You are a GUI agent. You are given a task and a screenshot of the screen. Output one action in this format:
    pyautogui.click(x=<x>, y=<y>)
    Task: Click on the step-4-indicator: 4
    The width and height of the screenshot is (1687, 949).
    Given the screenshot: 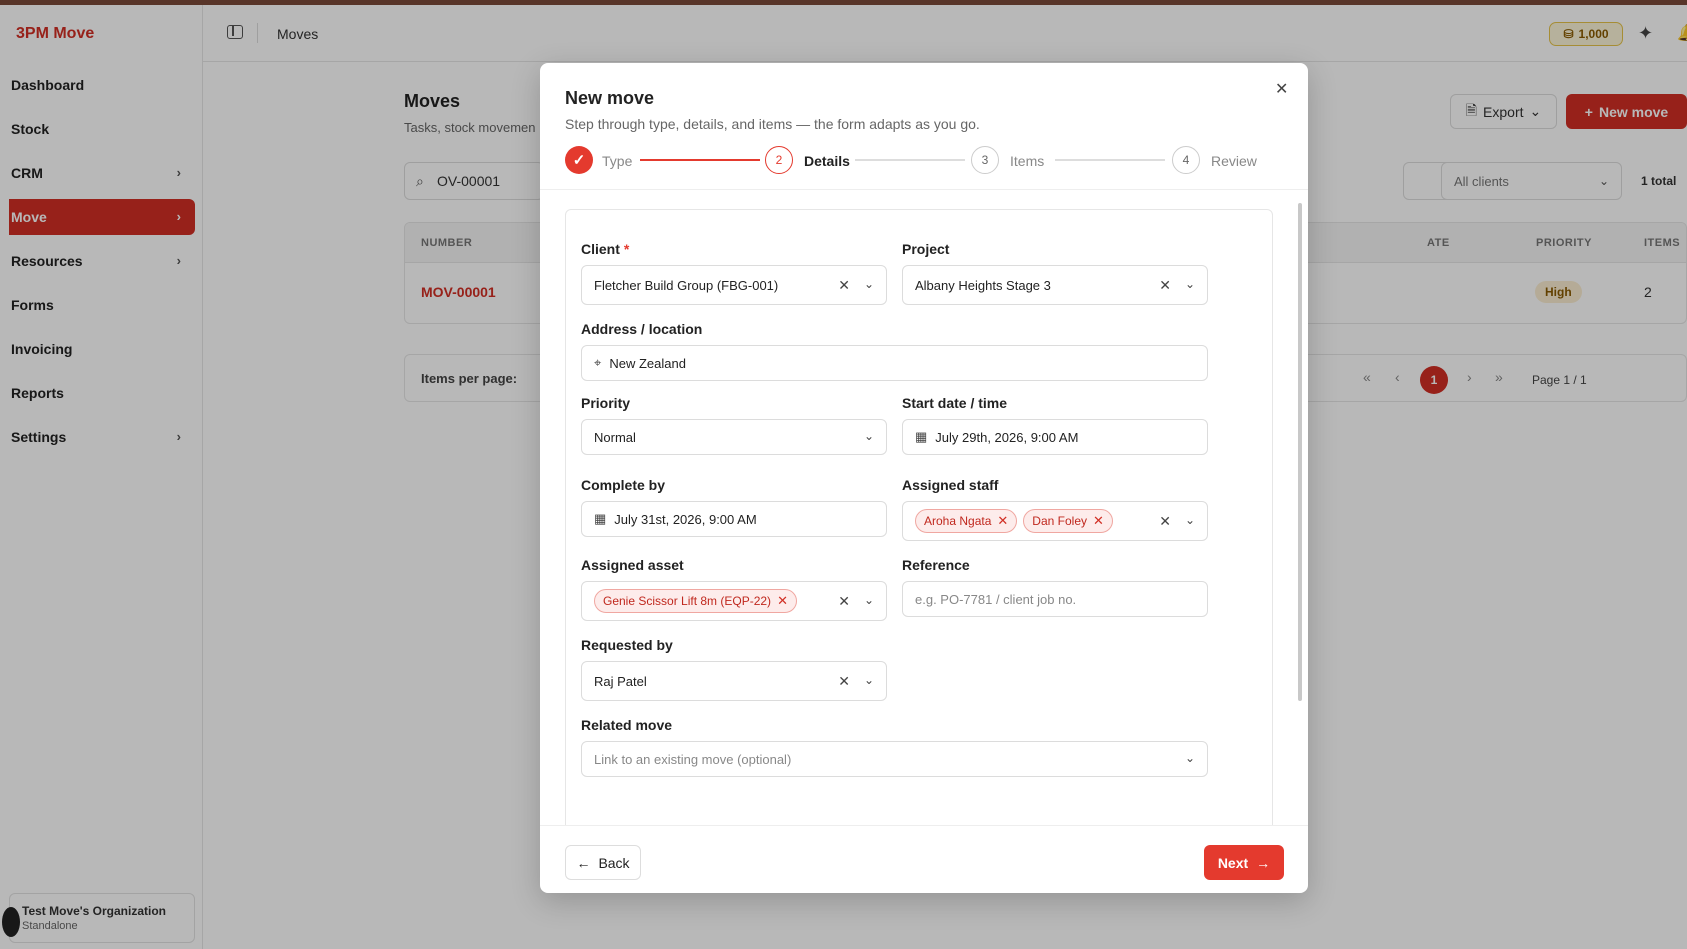 What is the action you would take?
    pyautogui.click(x=1186, y=160)
    